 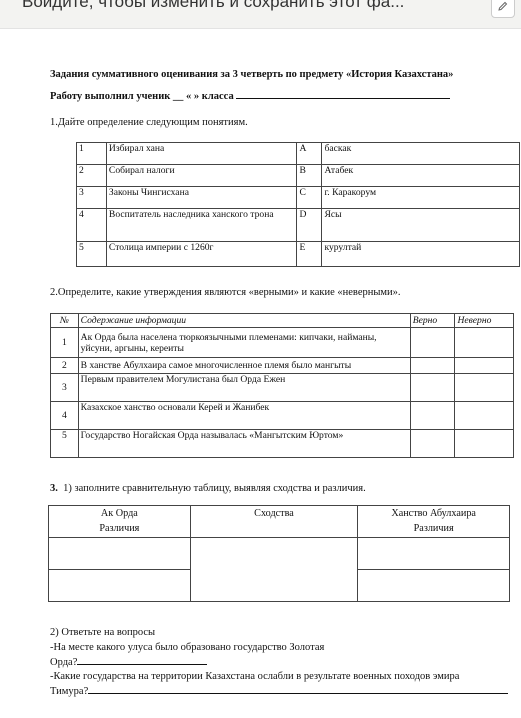 I want to click on task1-heading: 1.Дайте определение следующим понятиям., so click(x=149, y=122).